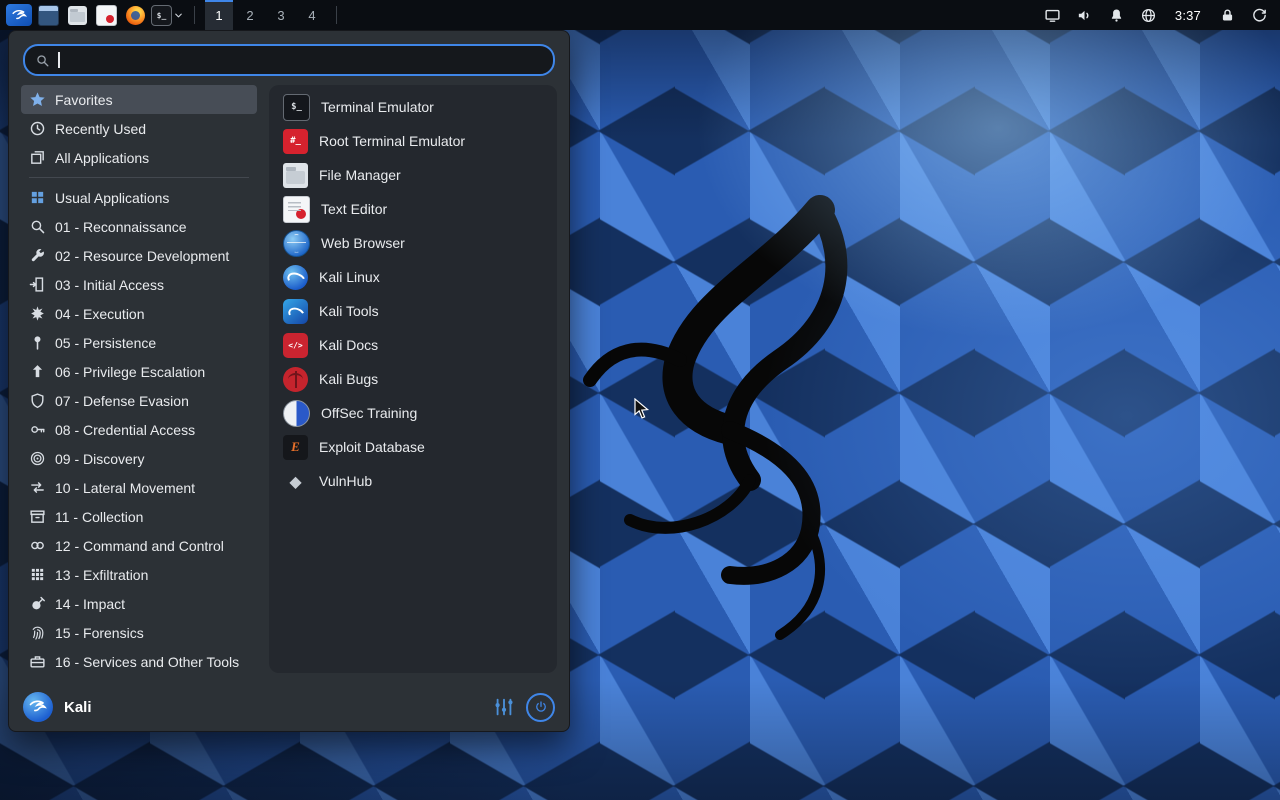 The height and width of the screenshot is (800, 1280). I want to click on search-input, so click(300, 60).